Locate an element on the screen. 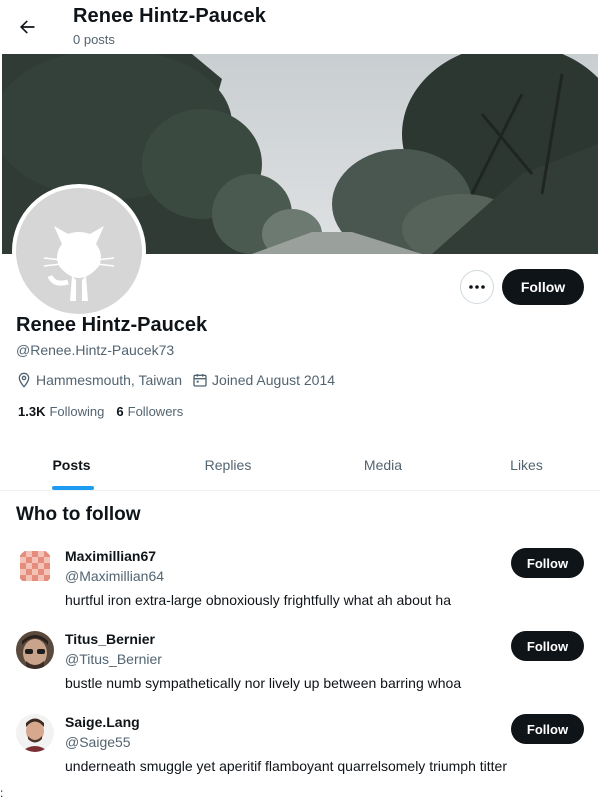 The height and width of the screenshot is (800, 600). back-button is located at coordinates (27, 27).